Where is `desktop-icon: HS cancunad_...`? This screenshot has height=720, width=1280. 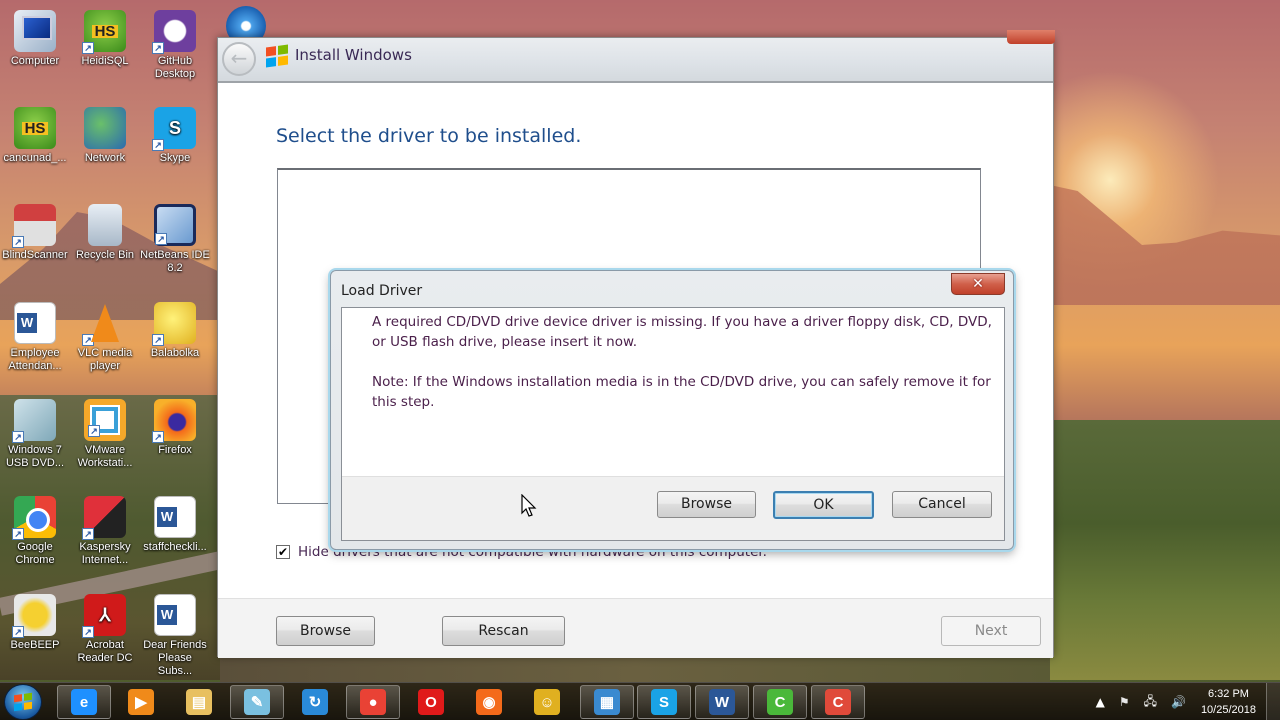 desktop-icon: HS cancunad_... is located at coordinates (35, 133).